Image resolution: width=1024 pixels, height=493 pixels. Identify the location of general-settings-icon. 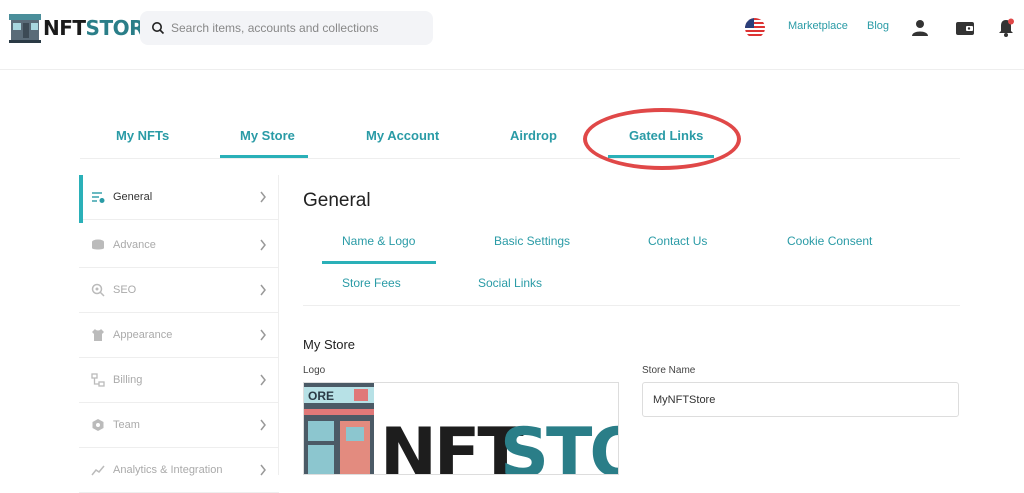
(98, 197).